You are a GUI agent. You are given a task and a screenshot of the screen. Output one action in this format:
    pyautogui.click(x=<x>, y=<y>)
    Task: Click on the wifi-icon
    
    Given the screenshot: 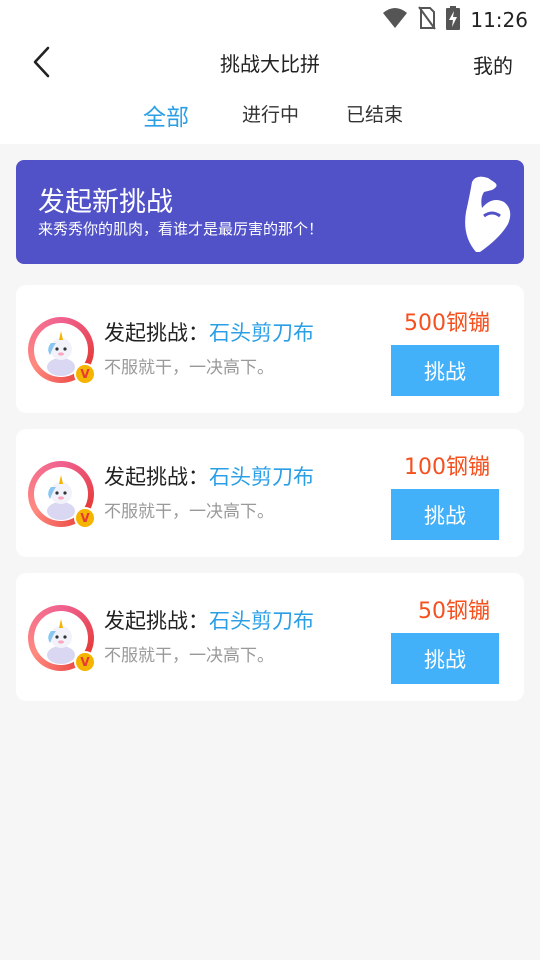 What is the action you would take?
    pyautogui.click(x=395, y=20)
    